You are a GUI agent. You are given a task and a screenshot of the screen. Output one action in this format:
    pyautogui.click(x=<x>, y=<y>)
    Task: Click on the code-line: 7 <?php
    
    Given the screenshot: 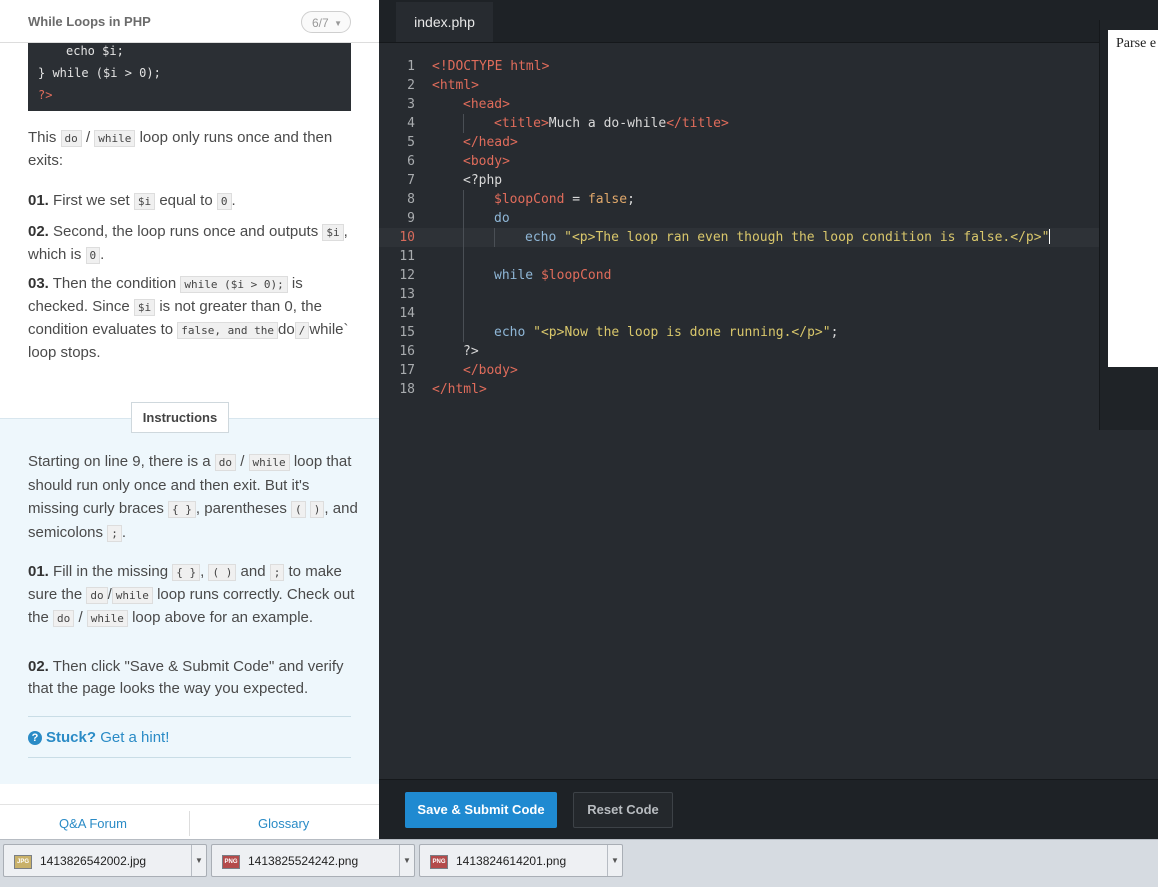 What is the action you would take?
    pyautogui.click(x=455, y=180)
    